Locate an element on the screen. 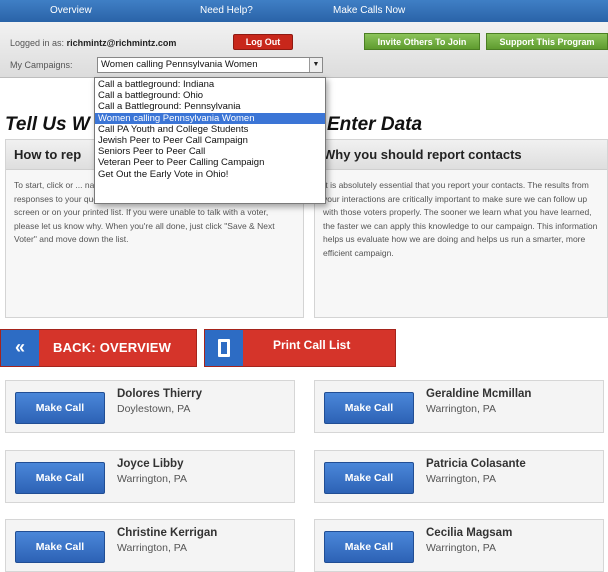 This screenshot has height=572, width=608. campaigns-label: My Campaigns: is located at coordinates (41, 65).